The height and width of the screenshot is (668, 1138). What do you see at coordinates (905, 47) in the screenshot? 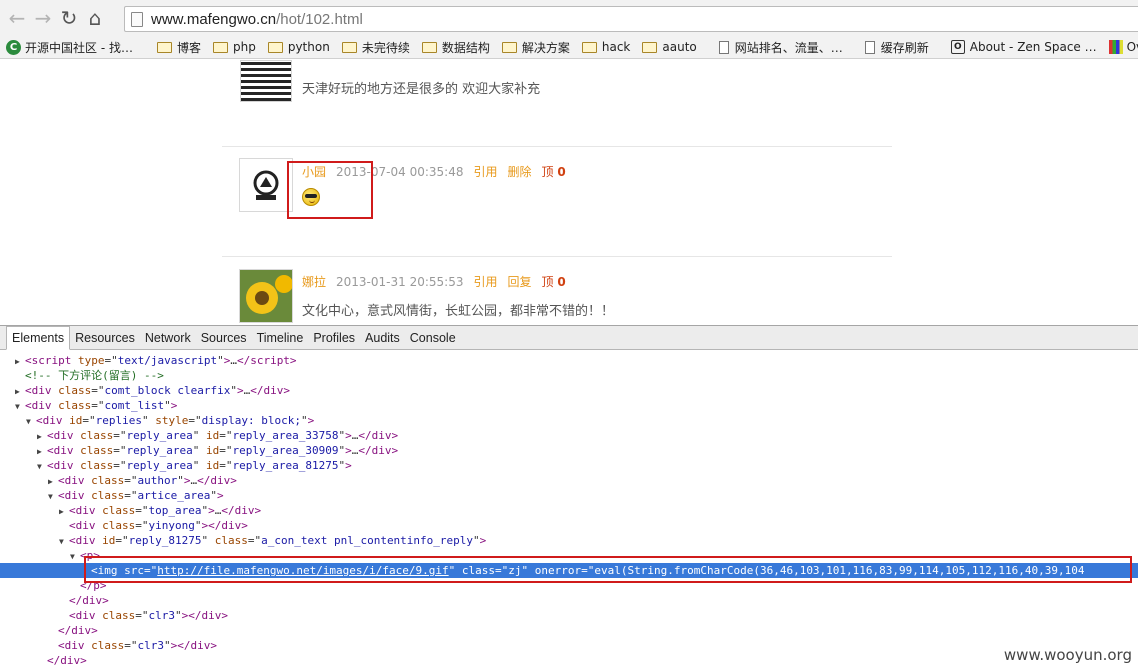
I see `bookmark-label: 缓存刷新` at bounding box center [905, 47].